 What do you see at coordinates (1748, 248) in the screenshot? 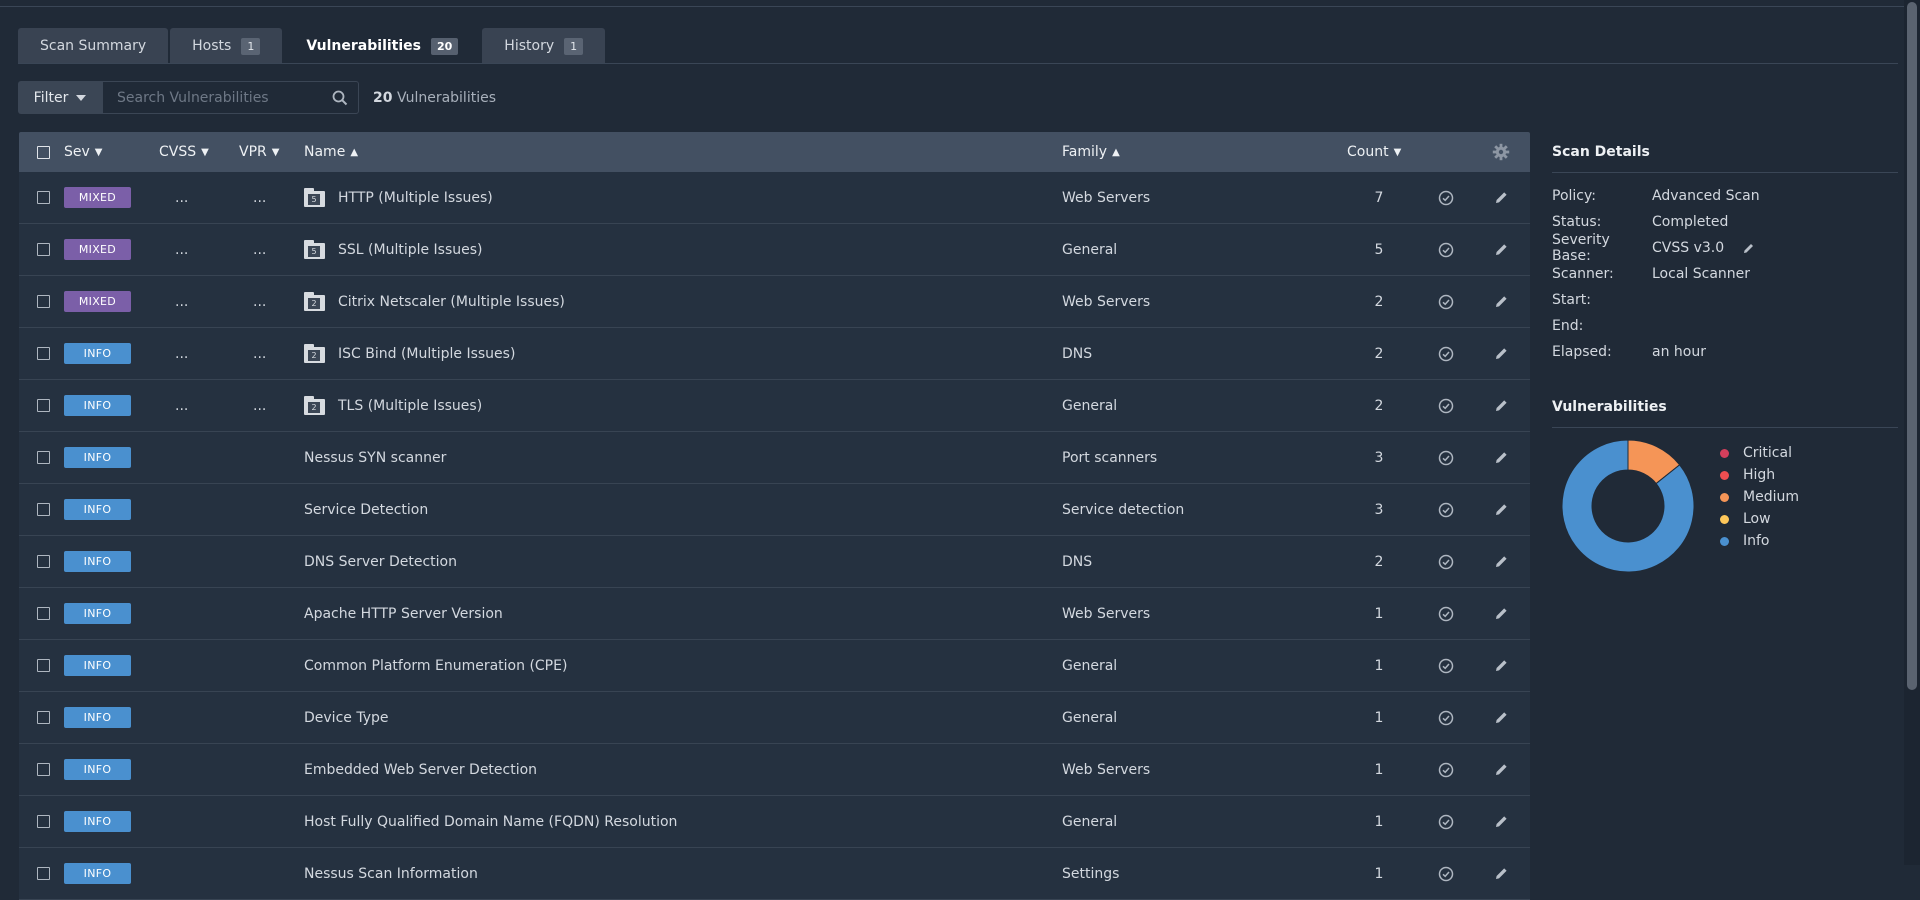
I see `edit-severity-base-icon` at bounding box center [1748, 248].